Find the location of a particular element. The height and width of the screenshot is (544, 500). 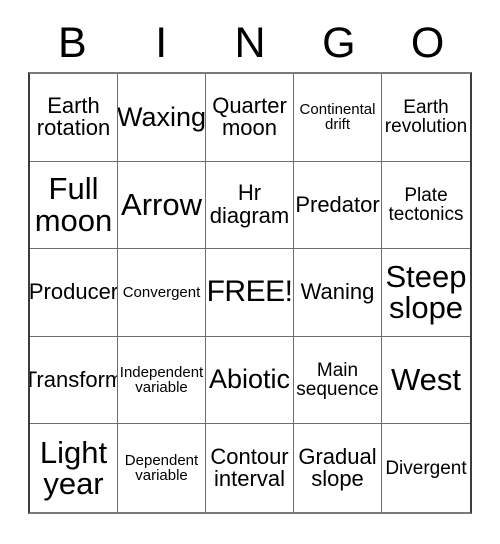

bingo-cell-label: Gradual slope is located at coordinates (337, 467).